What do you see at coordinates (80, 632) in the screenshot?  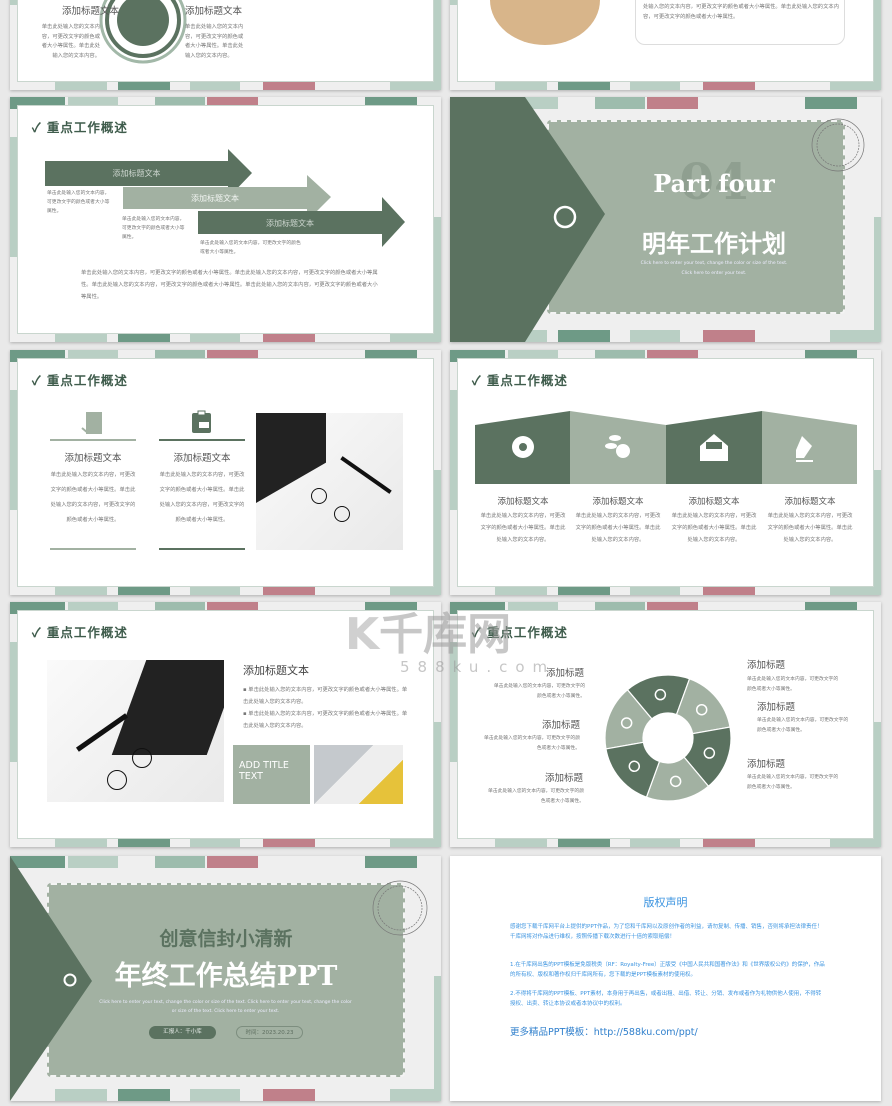 I see `section-title: ✓ 重点工作概述` at bounding box center [80, 632].